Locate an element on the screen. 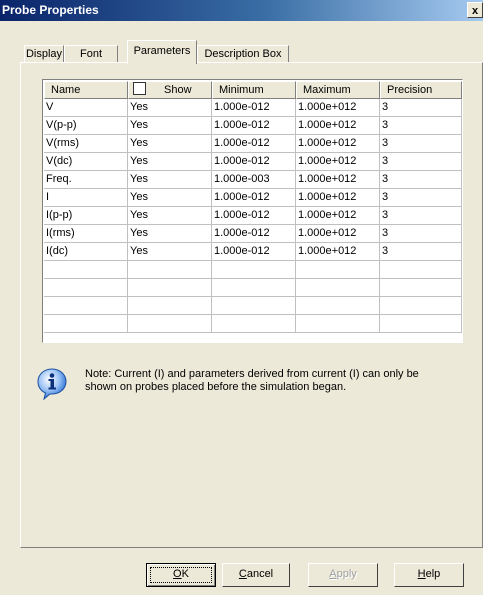 The image size is (483, 595). cell-name: I(dc) is located at coordinates (86, 252).